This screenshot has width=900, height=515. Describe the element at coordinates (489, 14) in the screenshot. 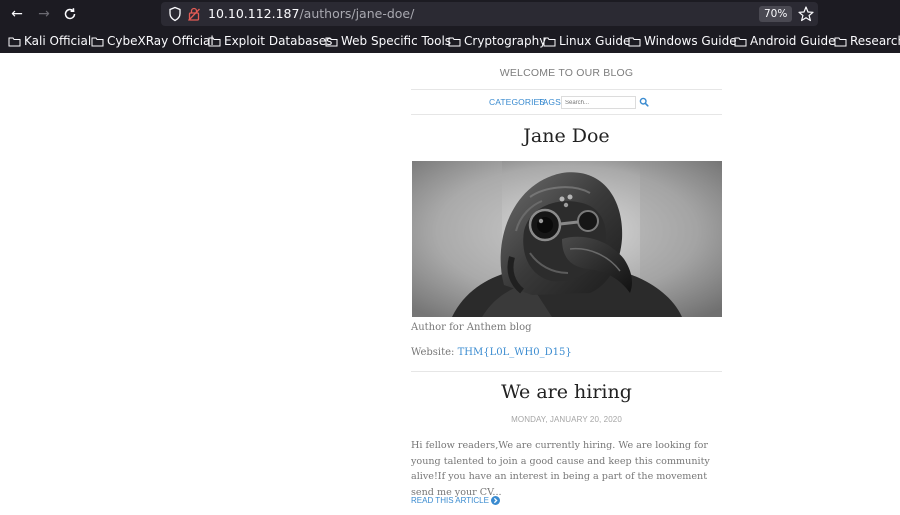

I see `url-bar: 10.10.112.187/authors/jane-doe/ 70%` at that location.